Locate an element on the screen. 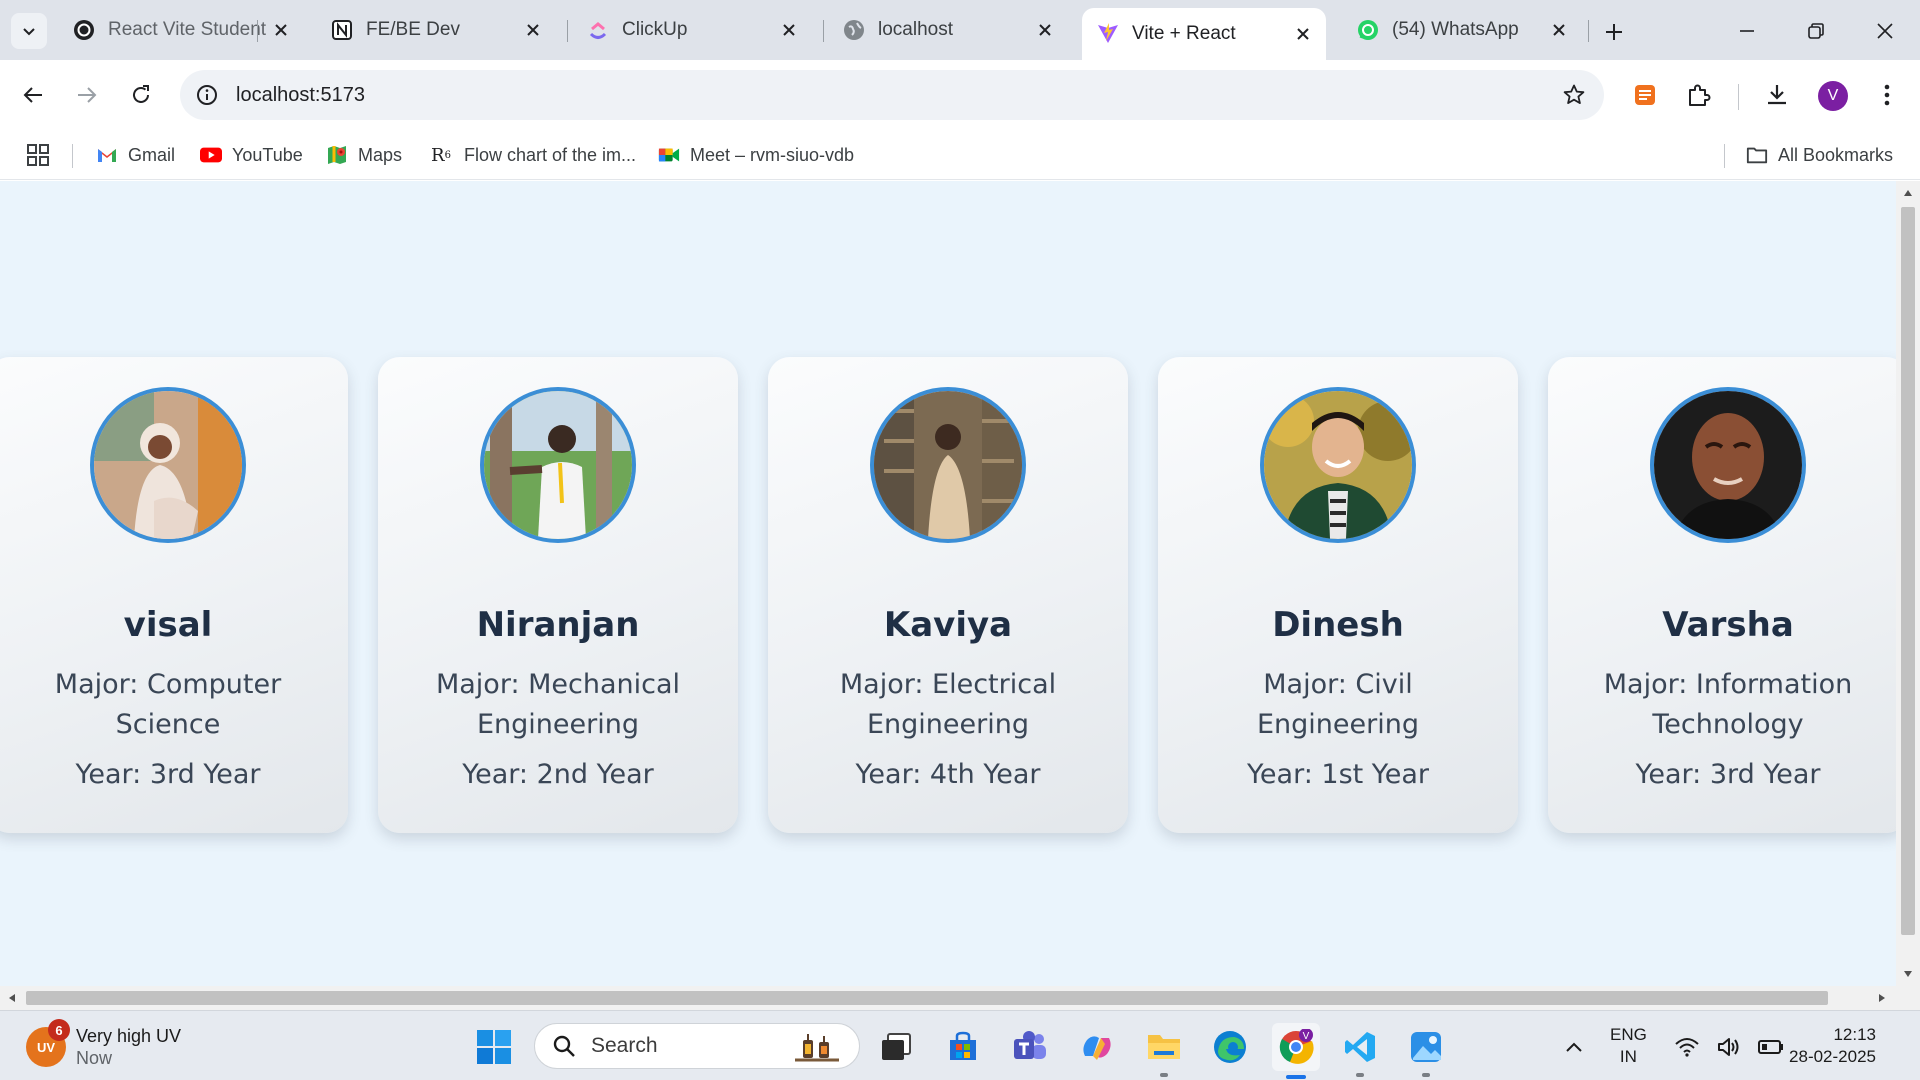 Image resolution: width=1920 pixels, height=1080 pixels. bookmark-meet: Meet – rvm-siuo-vdb is located at coordinates (756, 155).